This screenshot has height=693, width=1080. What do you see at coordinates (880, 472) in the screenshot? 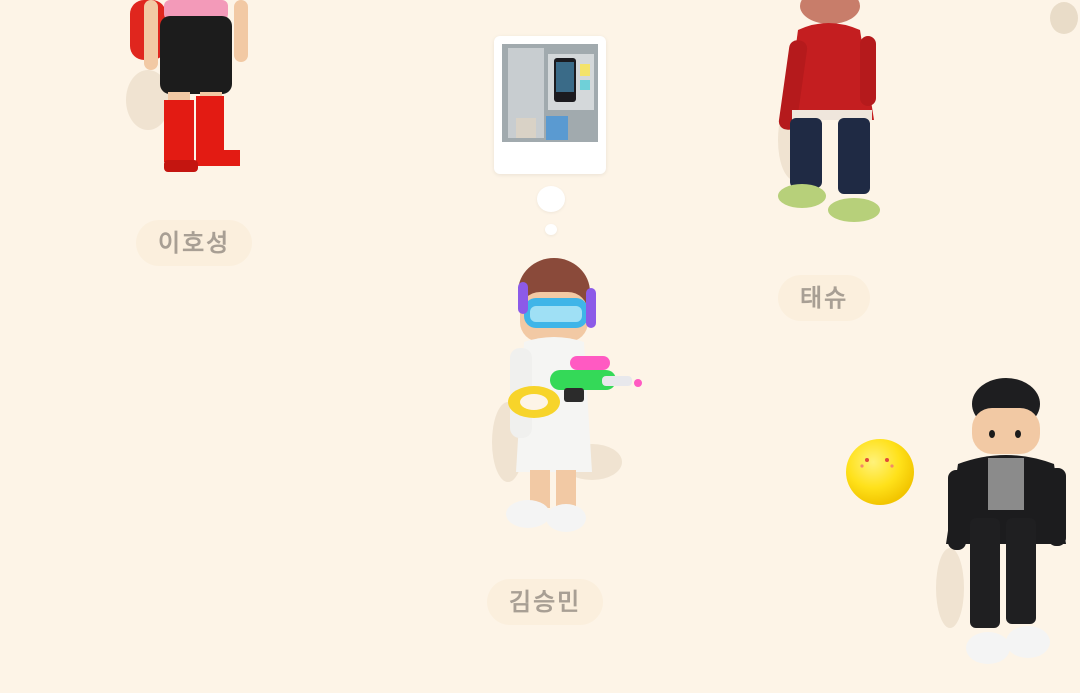
I see `yellow-emoji-icon` at bounding box center [880, 472].